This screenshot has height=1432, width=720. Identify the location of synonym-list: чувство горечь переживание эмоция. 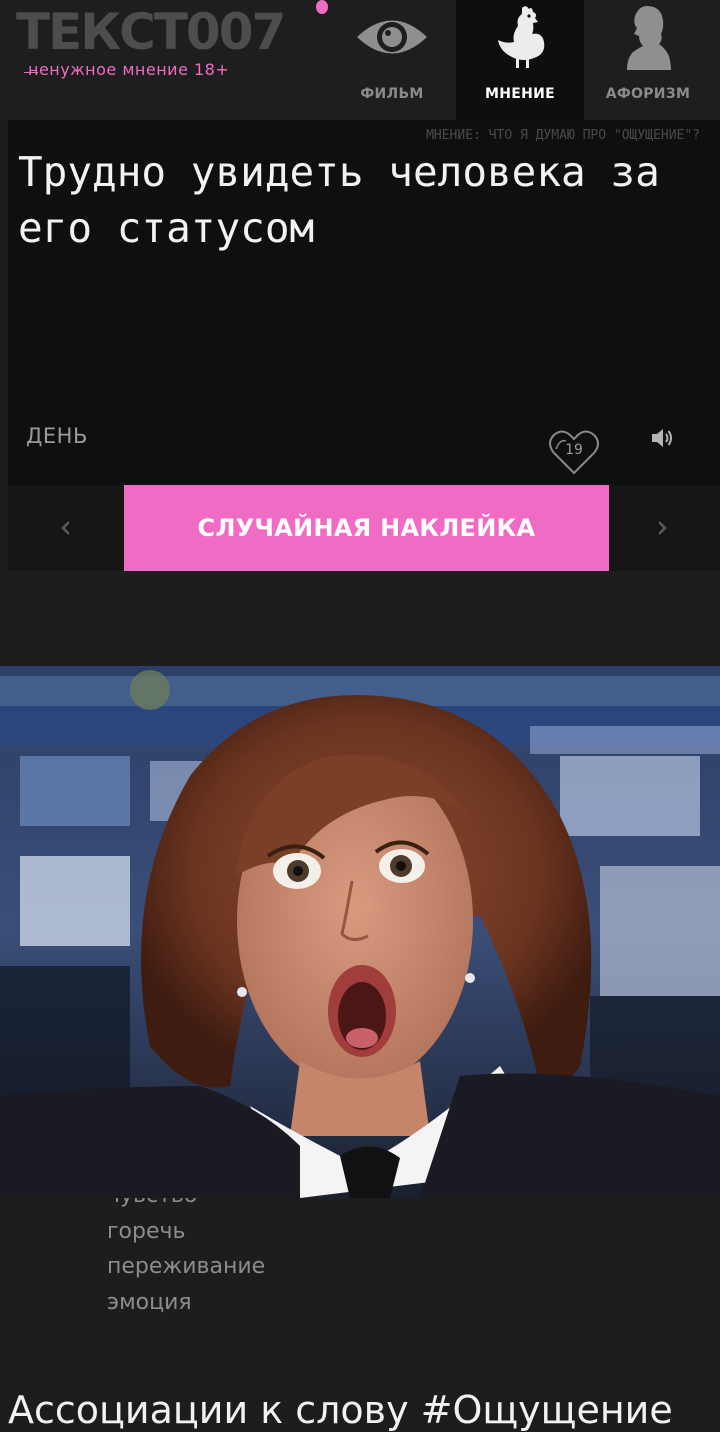
(186, 1249).